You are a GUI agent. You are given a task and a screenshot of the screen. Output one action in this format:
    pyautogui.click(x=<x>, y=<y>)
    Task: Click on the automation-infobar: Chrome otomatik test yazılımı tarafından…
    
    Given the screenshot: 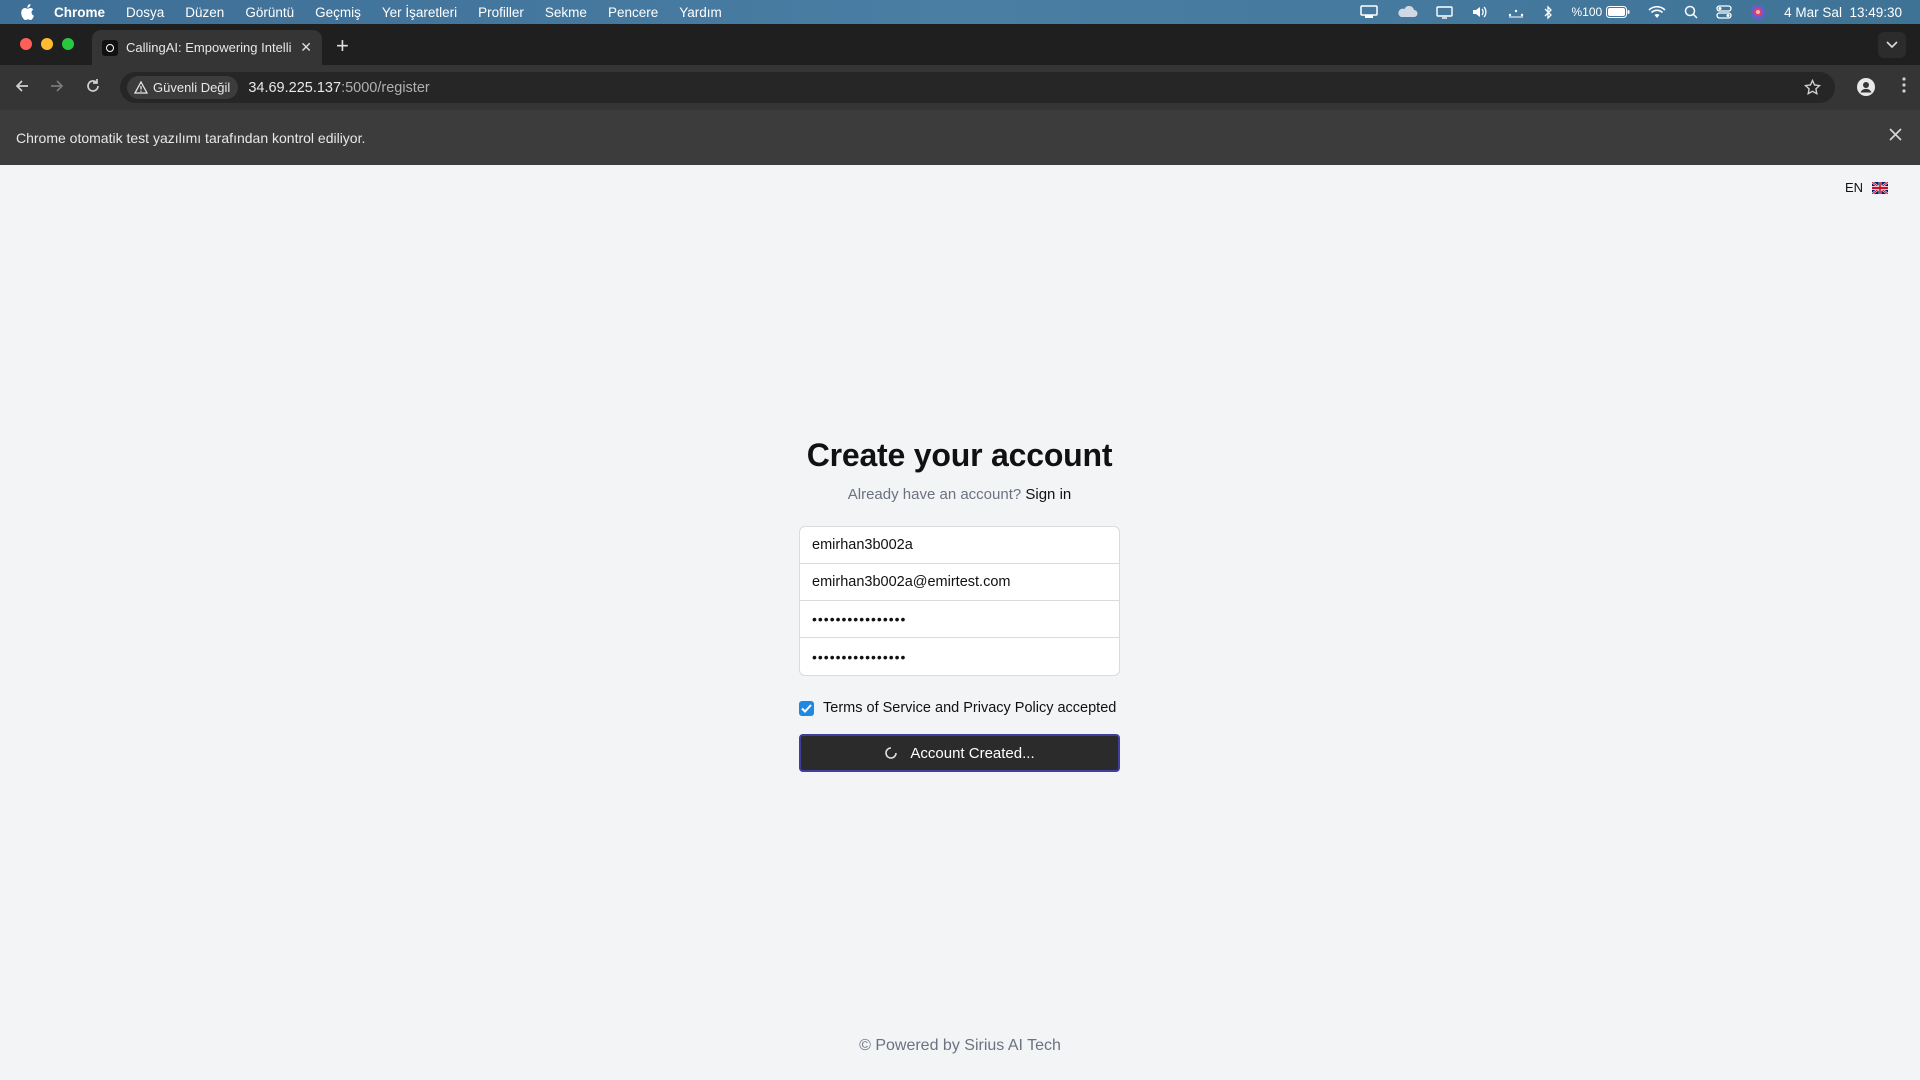 What is the action you would take?
    pyautogui.click(x=960, y=137)
    